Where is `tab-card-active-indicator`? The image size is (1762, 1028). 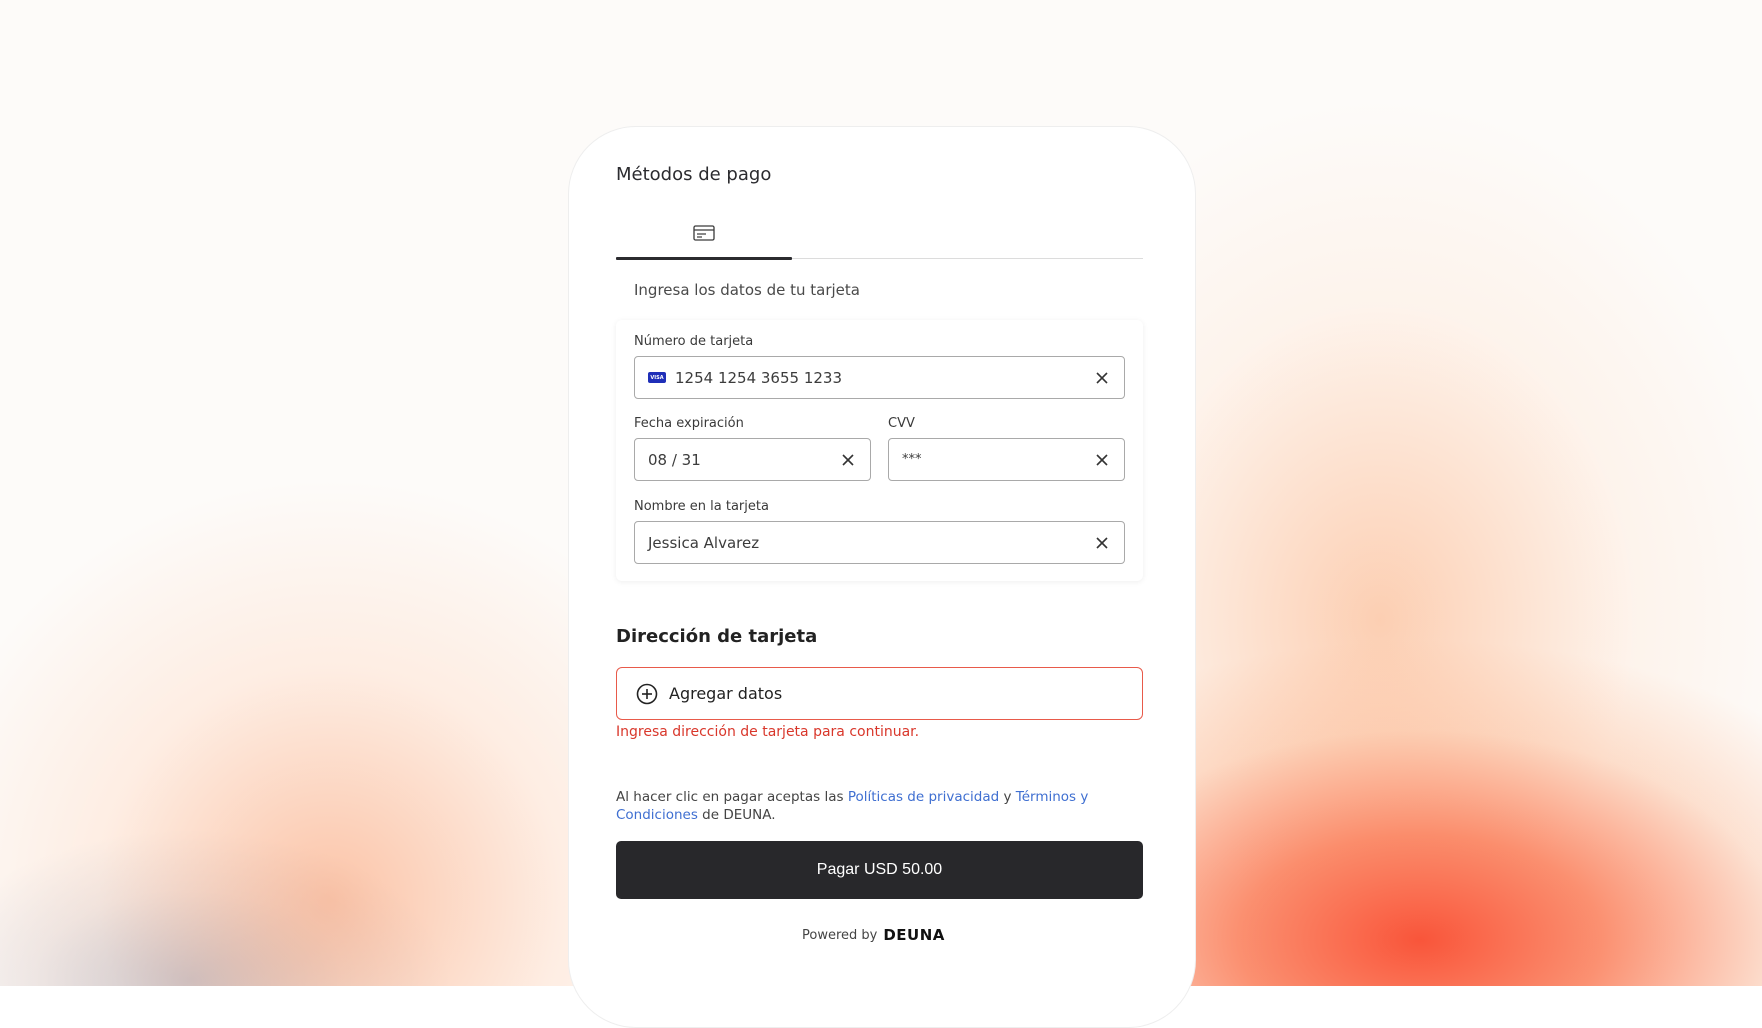 tab-card-active-indicator is located at coordinates (704, 258).